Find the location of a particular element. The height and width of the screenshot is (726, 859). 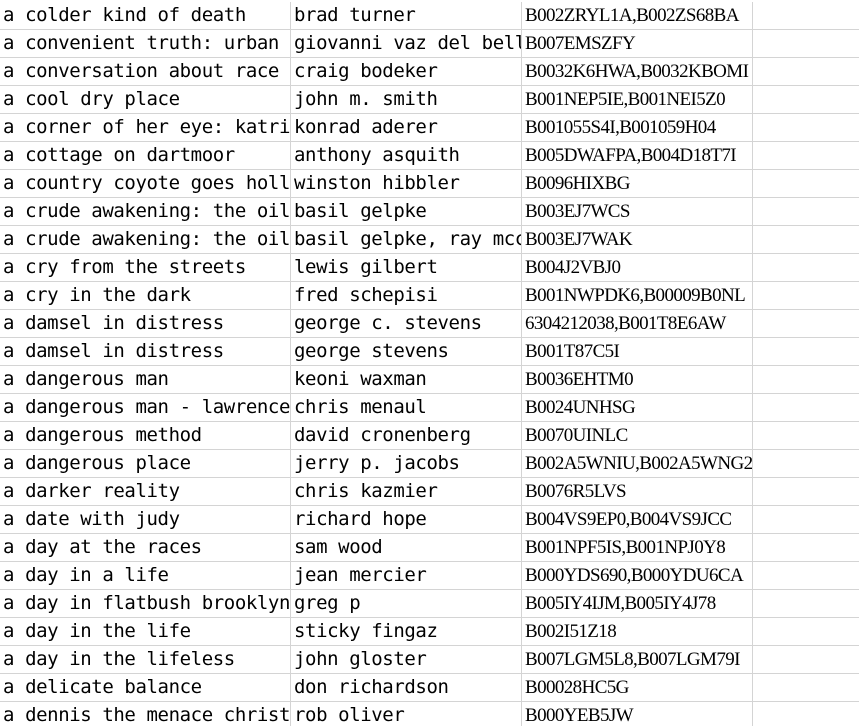

cell-title: a cry from the streets is located at coordinates (145, 268).